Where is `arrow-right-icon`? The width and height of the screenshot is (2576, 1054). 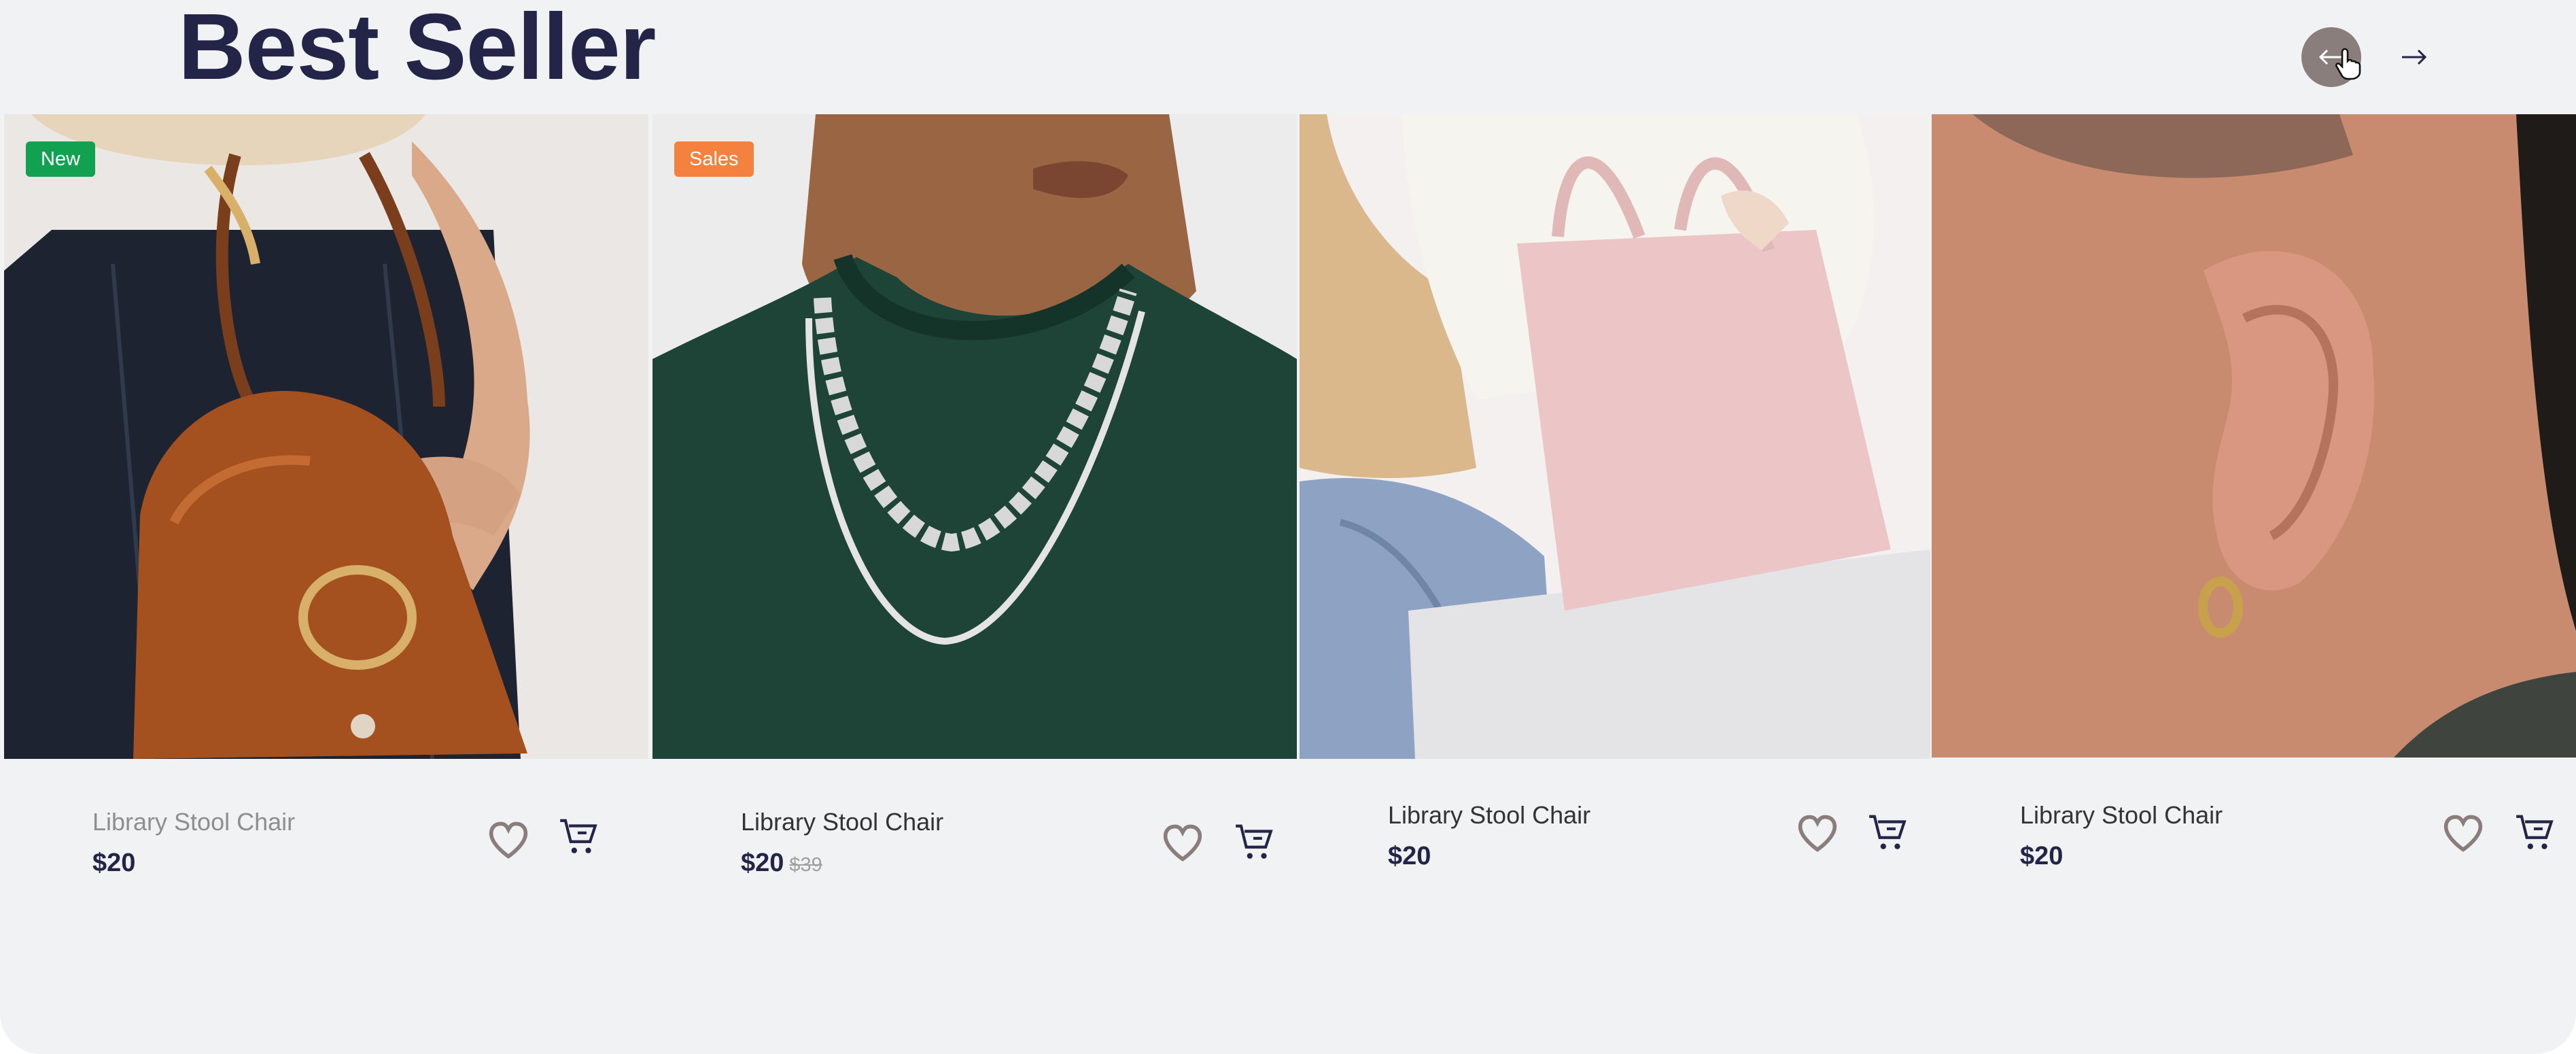
arrow-right-icon is located at coordinates (2414, 57).